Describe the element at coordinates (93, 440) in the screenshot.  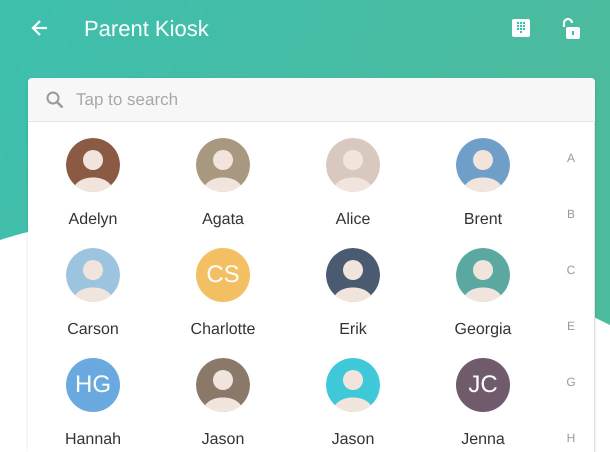
I see `student-name: Hannah` at that location.